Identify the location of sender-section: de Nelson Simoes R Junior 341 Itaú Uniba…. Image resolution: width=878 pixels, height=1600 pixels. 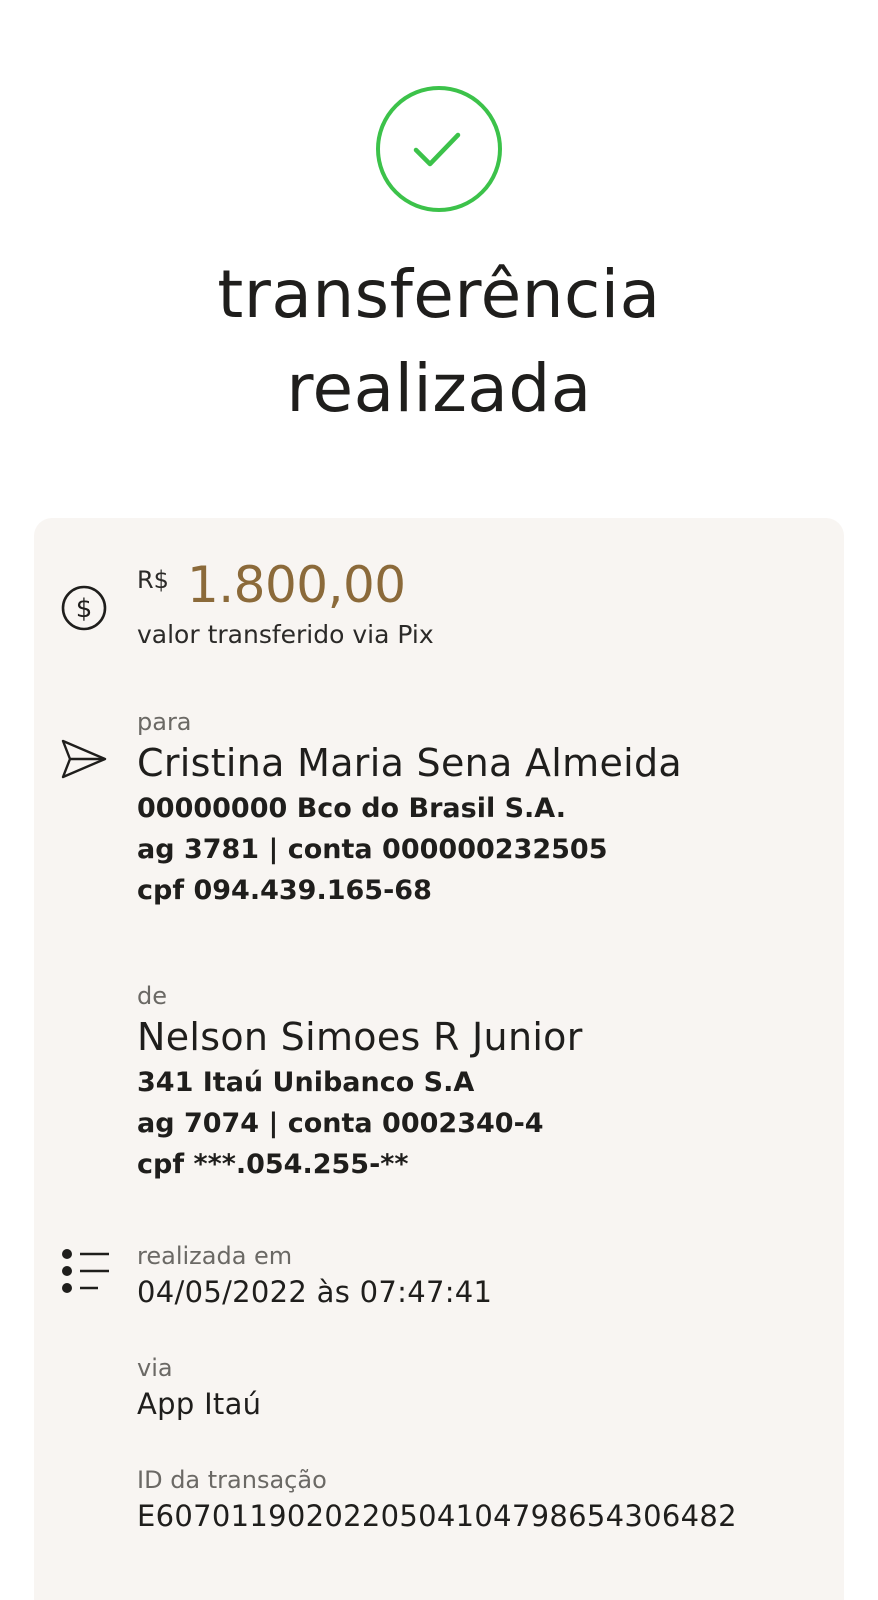
(360, 1082).